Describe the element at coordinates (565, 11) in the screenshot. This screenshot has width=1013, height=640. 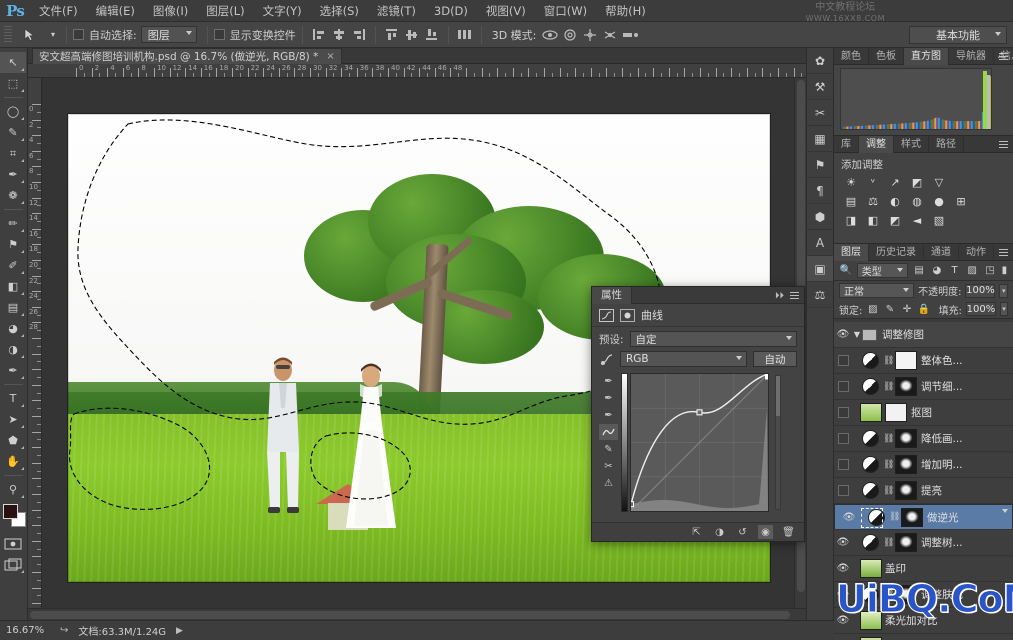
I see `menu-item-9: 窗口(W)` at that location.